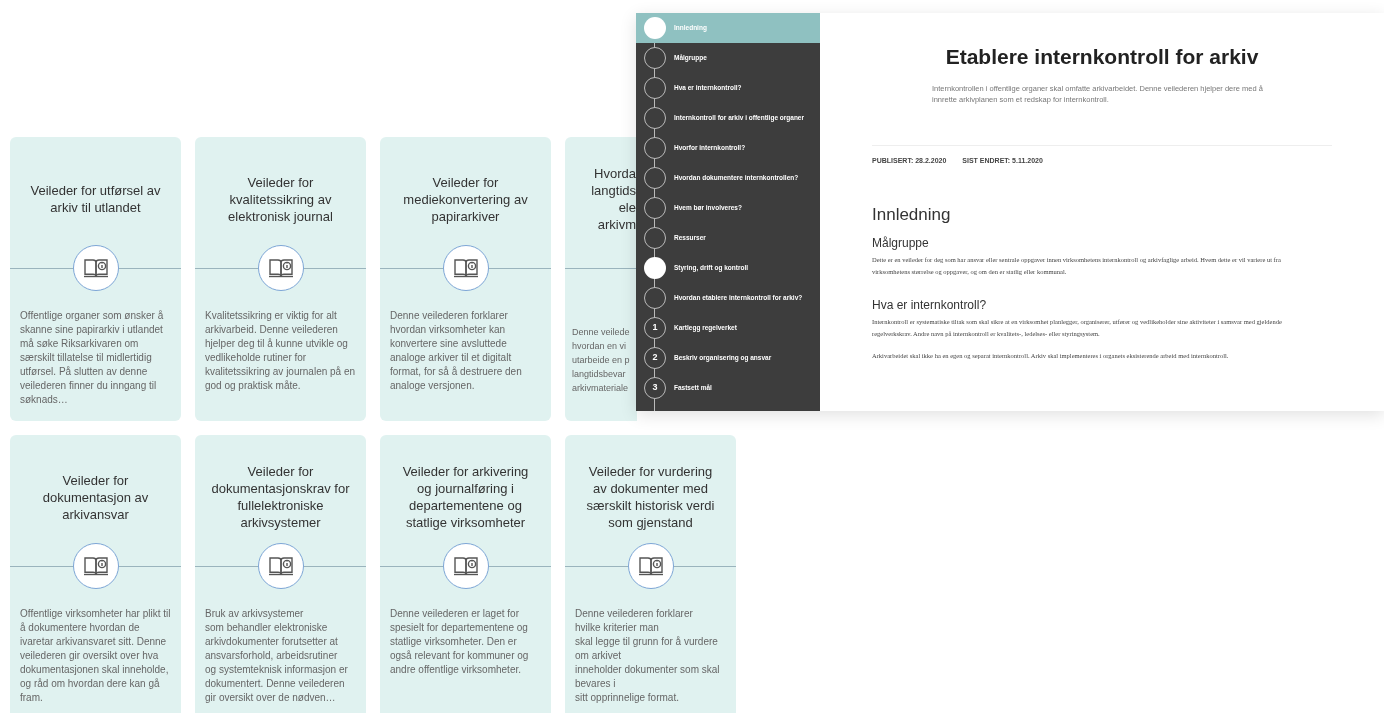 The height and width of the screenshot is (713, 1384). I want to click on guide-card: Hvorda langtids ele arkivm Denne veilede hvordan en vi utarbeide en p langtidsbevar arkivmateriale, so click(601, 279).